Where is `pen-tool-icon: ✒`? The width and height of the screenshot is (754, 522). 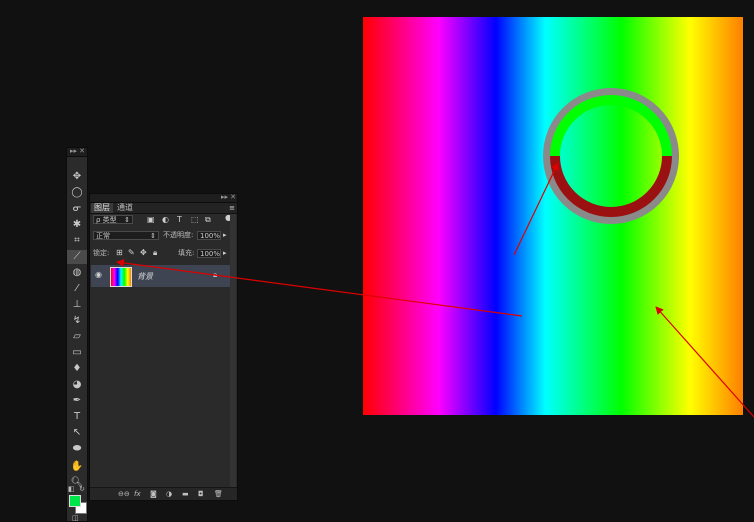
pen-tool-icon: ✒ is located at coordinates (77, 401).